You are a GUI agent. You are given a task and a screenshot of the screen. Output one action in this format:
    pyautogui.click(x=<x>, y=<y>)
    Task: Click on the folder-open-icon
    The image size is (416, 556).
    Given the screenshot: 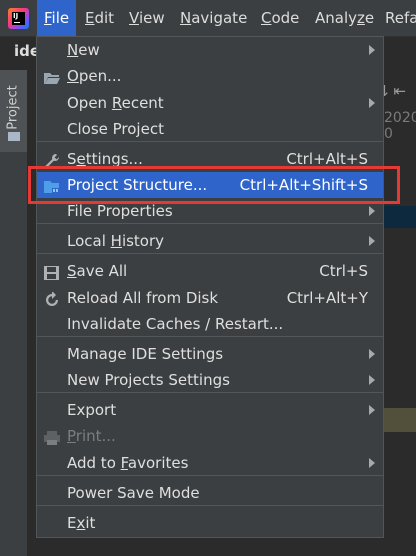 What is the action you would take?
    pyautogui.click(x=52, y=76)
    